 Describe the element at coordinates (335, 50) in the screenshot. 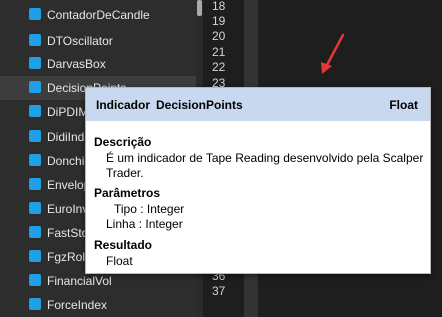

I see `arrow-shaft` at that location.